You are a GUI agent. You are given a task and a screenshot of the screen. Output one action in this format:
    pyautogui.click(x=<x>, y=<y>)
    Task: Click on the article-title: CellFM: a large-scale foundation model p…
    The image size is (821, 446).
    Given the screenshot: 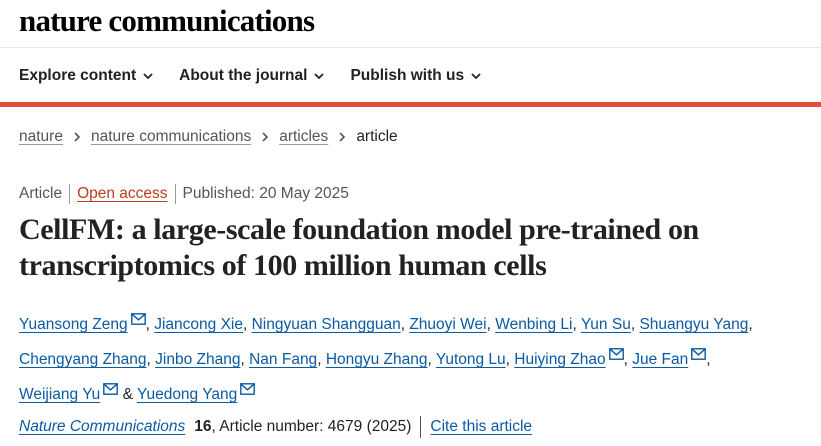 What is the action you would take?
    pyautogui.click(x=359, y=247)
    